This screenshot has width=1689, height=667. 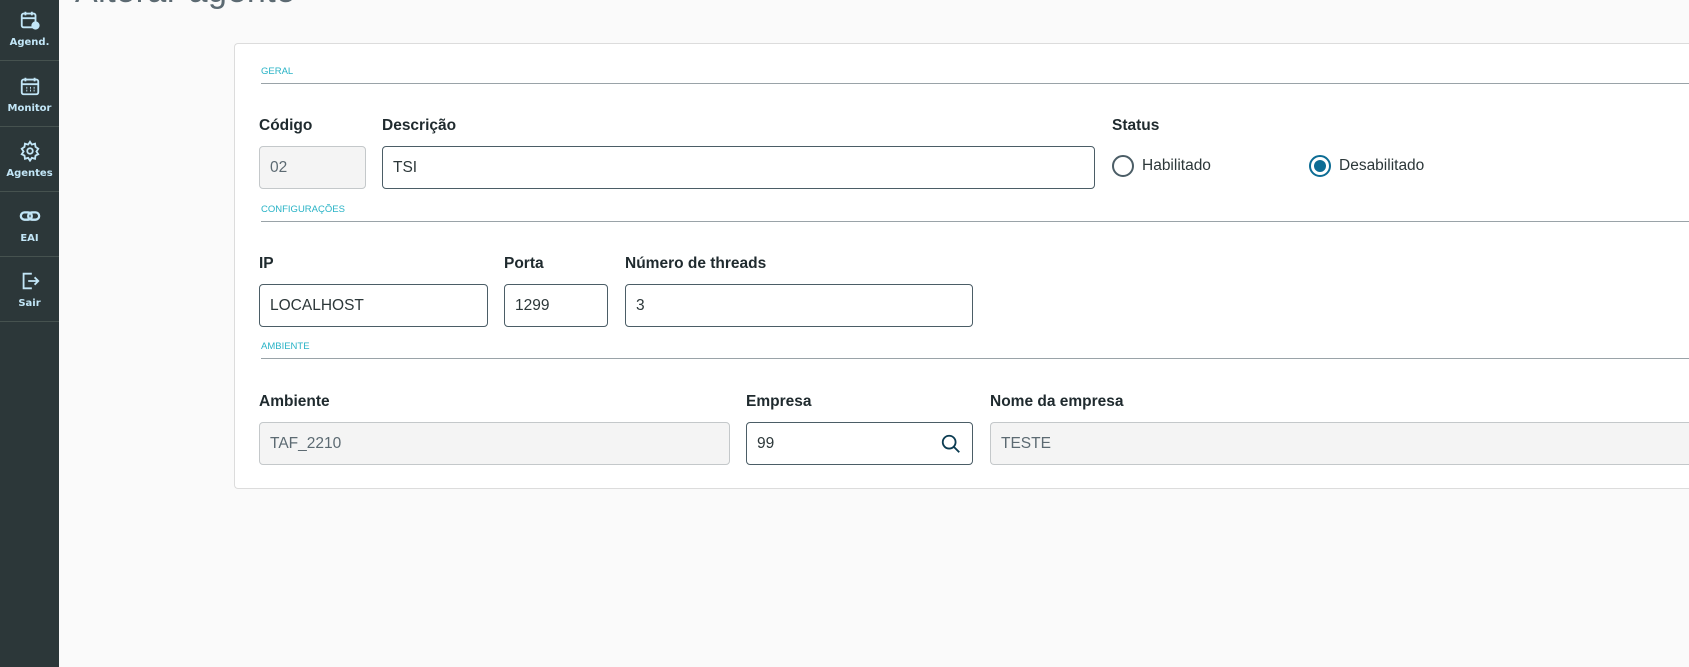 I want to click on empresa-field: 99, so click(x=859, y=443).